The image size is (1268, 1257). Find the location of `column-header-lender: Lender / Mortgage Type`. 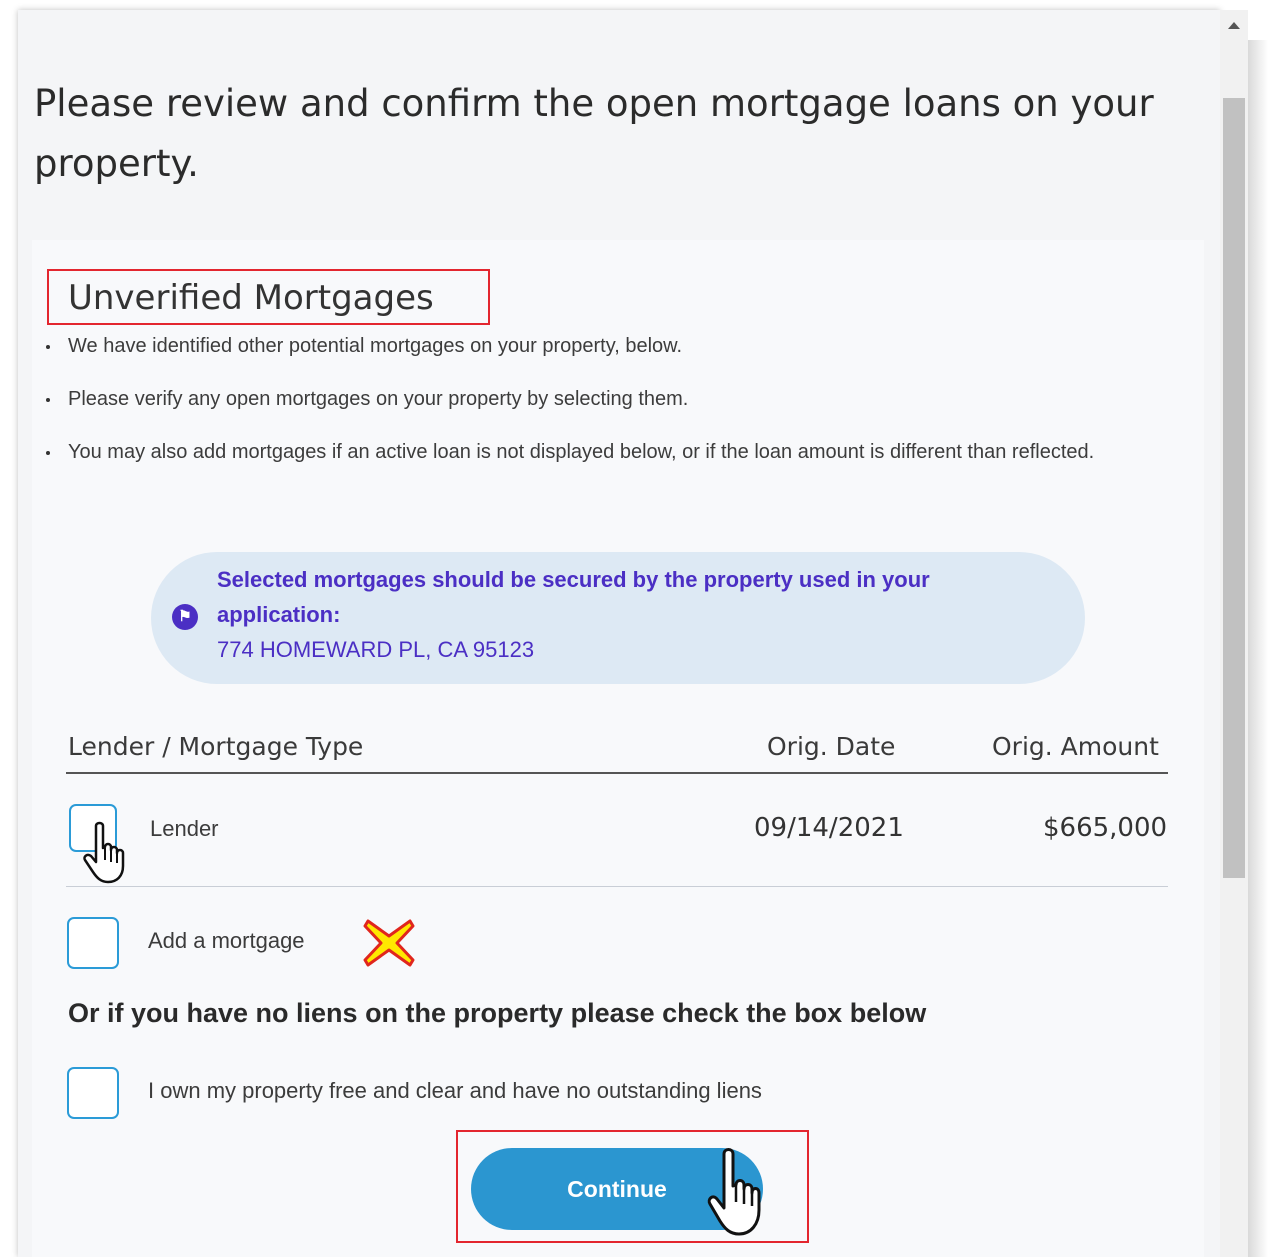

column-header-lender: Lender / Mortgage Type is located at coordinates (216, 746).